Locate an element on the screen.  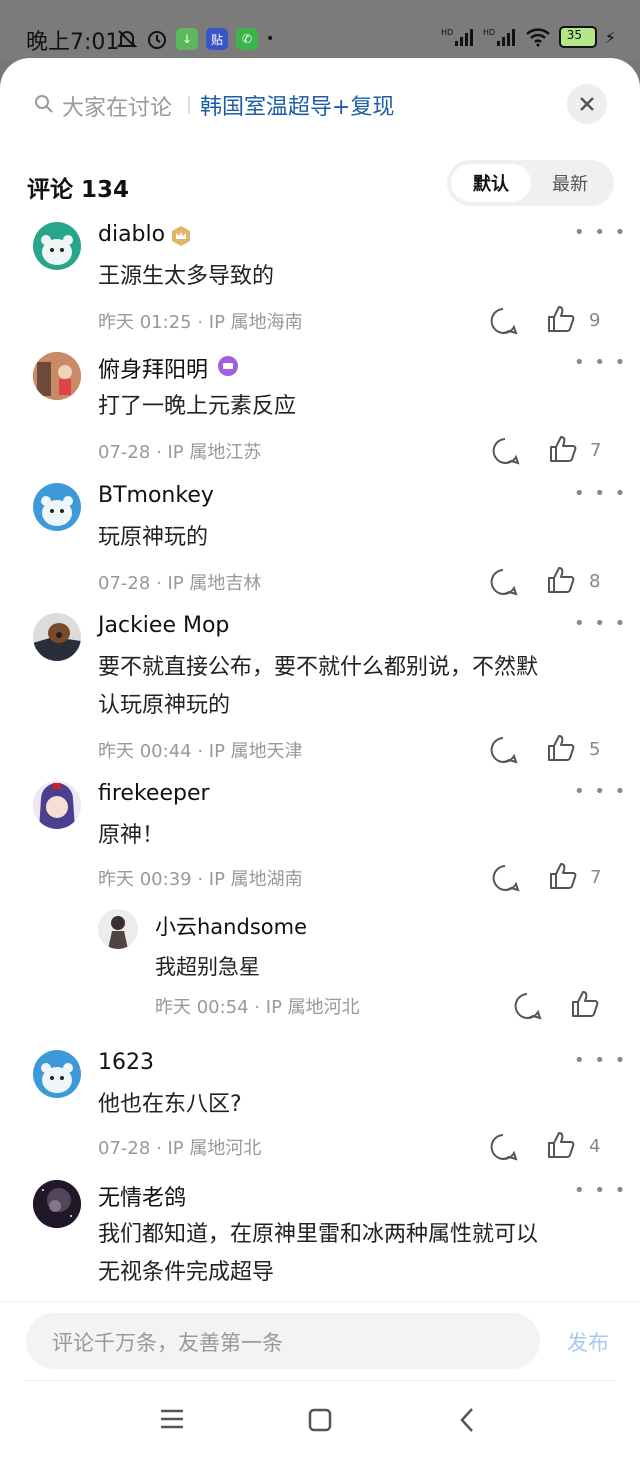
comment-input-placeholder: 评论千万条，友善第一条 is located at coordinates (167, 1343).